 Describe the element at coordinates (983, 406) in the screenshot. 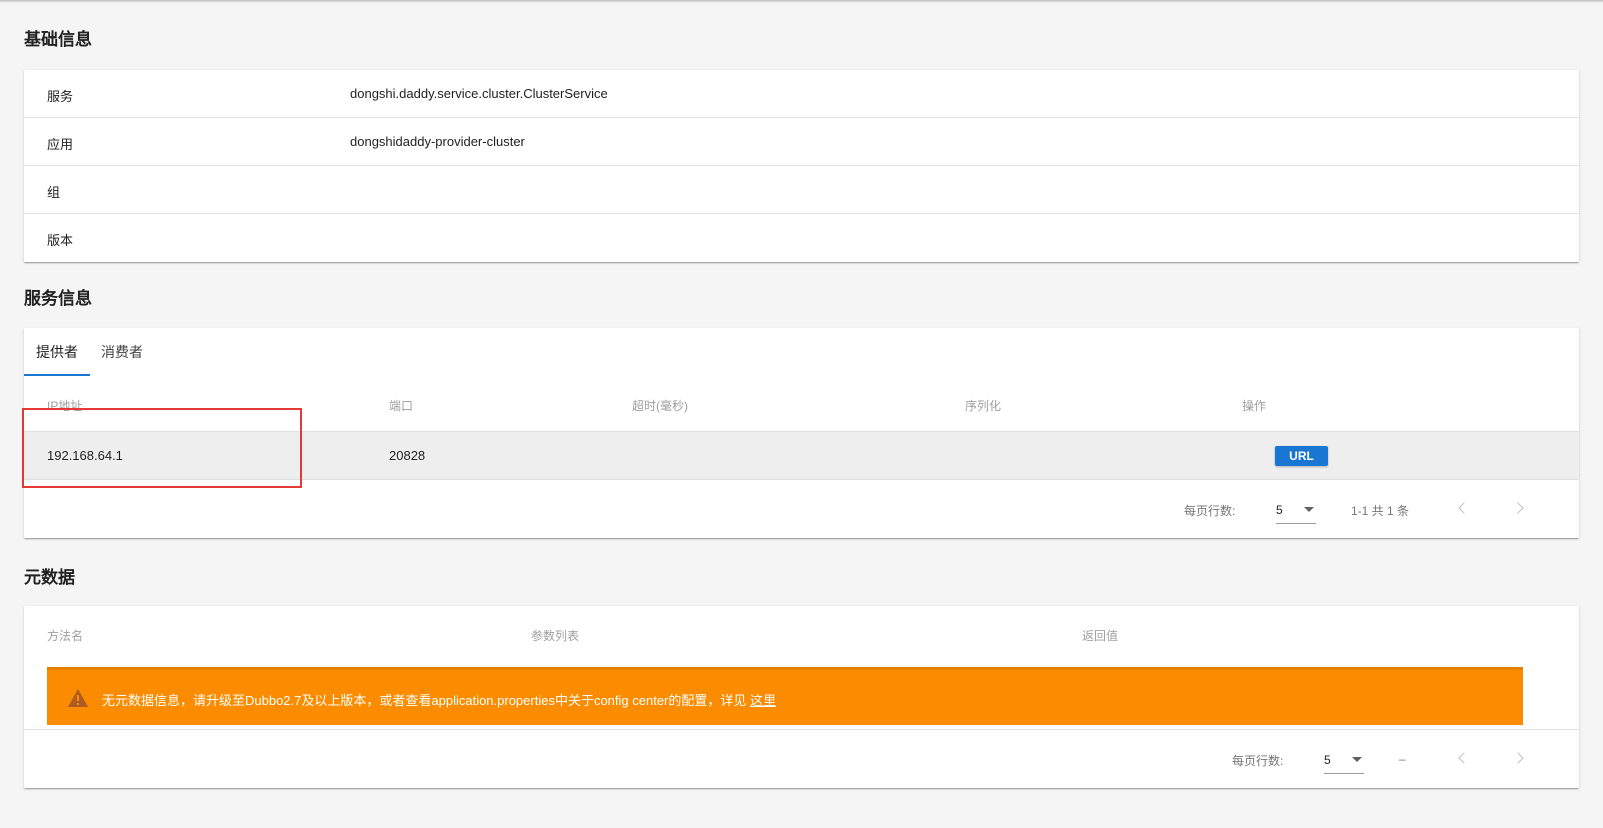

I see `column-header-serialization: 序列化` at that location.